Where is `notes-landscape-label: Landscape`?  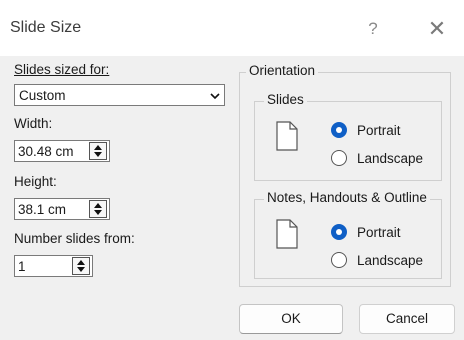
notes-landscape-label: Landscape is located at coordinates (390, 260).